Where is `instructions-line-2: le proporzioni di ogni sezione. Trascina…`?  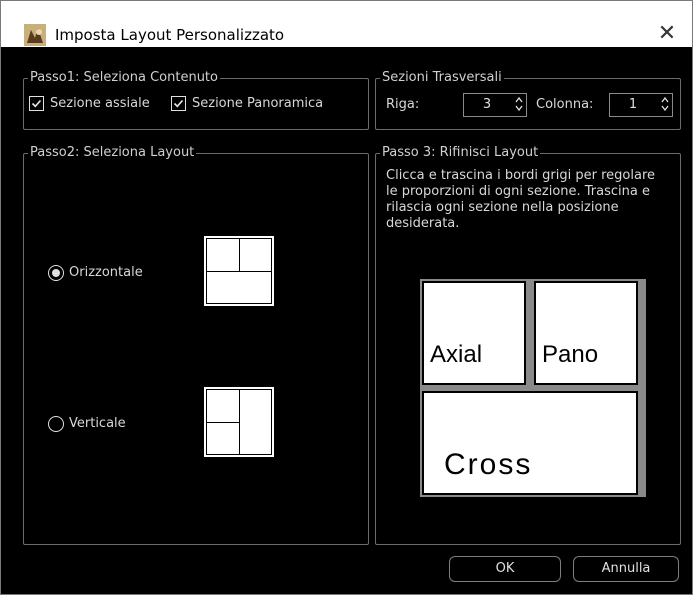
instructions-line-2: le proporzioni di ogni sezione. Trascina… is located at coordinates (518, 191).